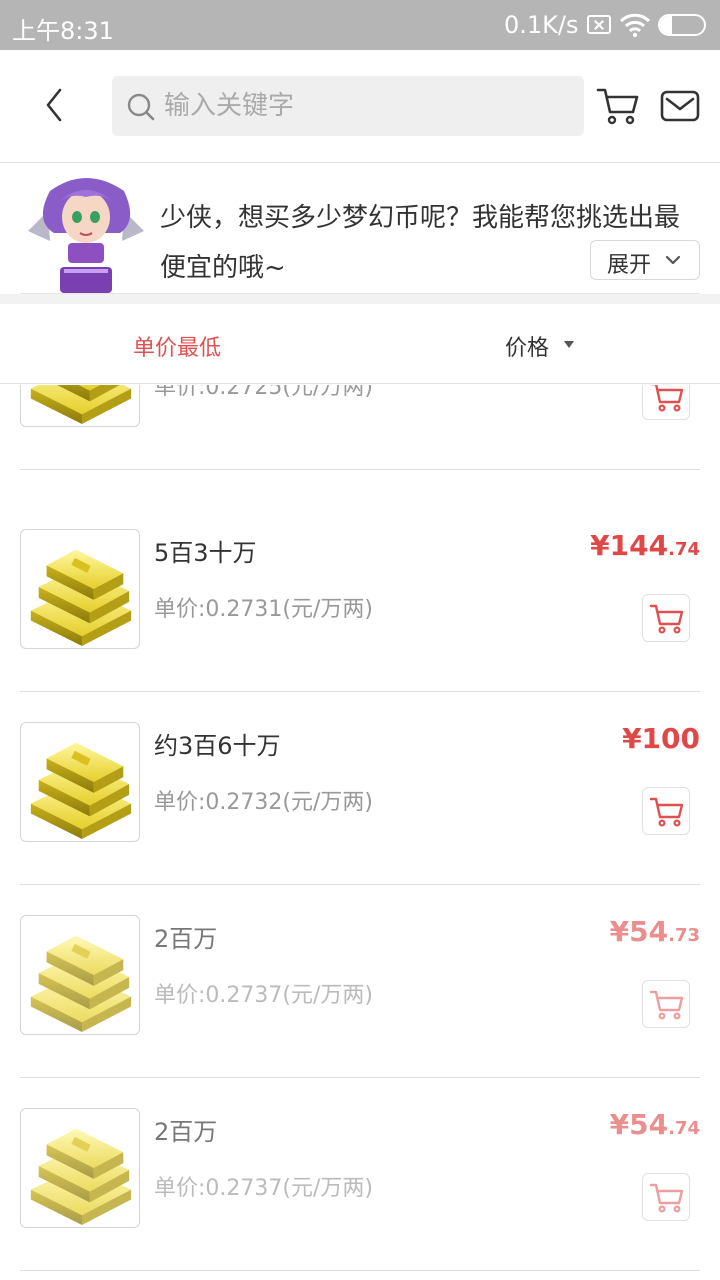  I want to click on item-unit-price: 单价:0.2732(元/万两), so click(263, 802).